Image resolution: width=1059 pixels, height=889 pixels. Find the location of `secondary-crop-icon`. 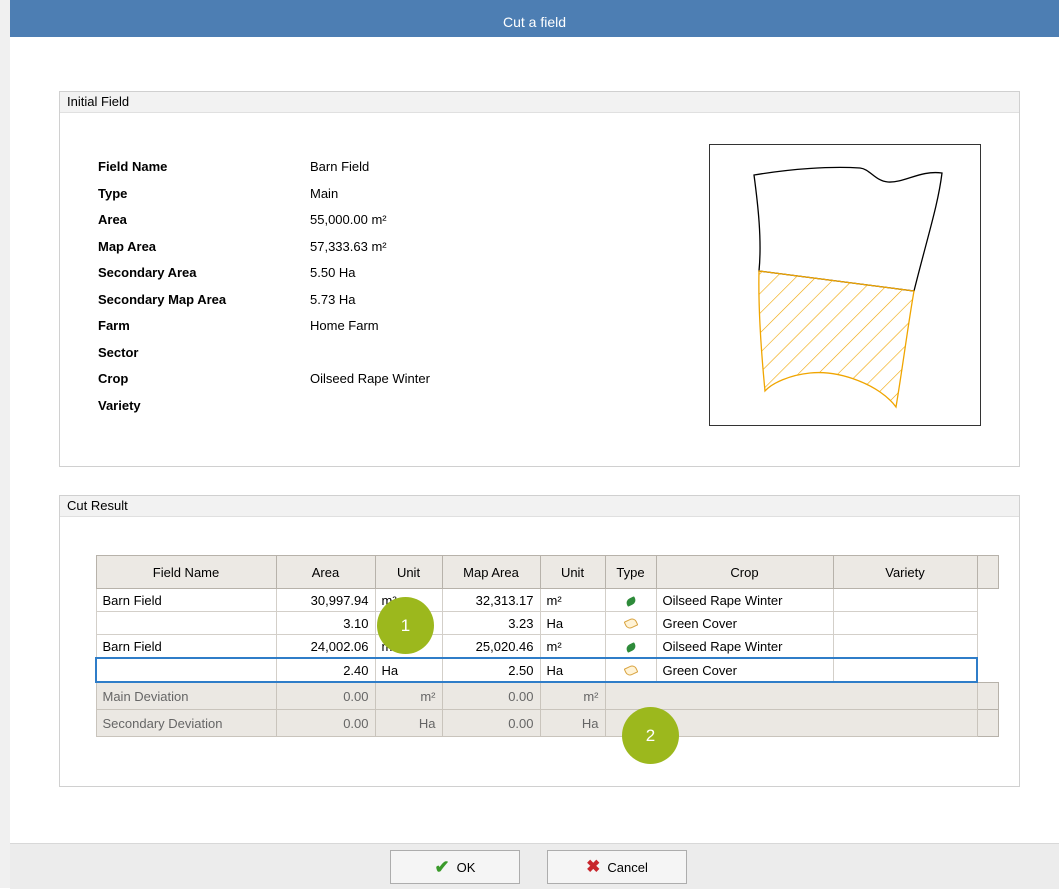

secondary-crop-icon is located at coordinates (630, 670).